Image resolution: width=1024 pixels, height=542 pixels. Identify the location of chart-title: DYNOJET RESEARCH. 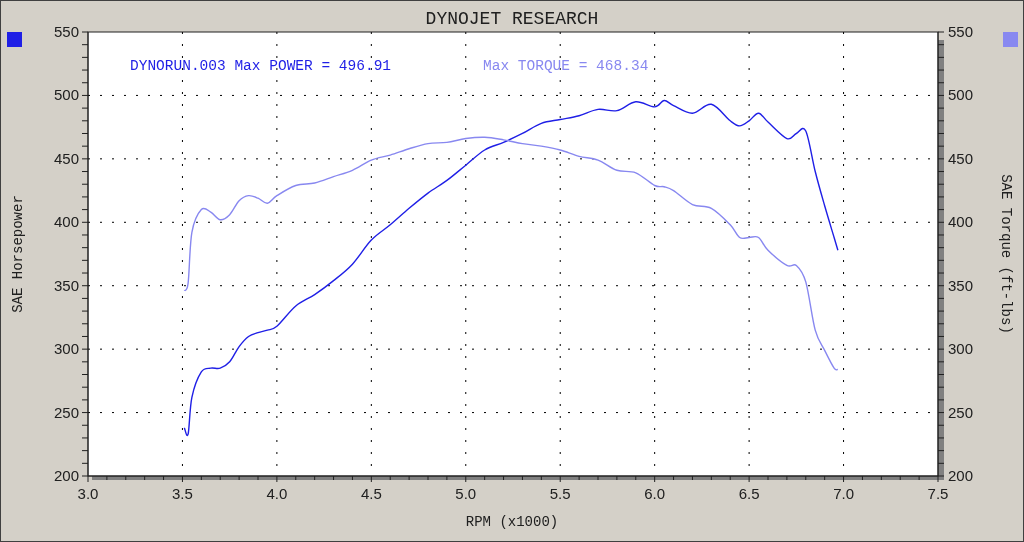
(512, 19).